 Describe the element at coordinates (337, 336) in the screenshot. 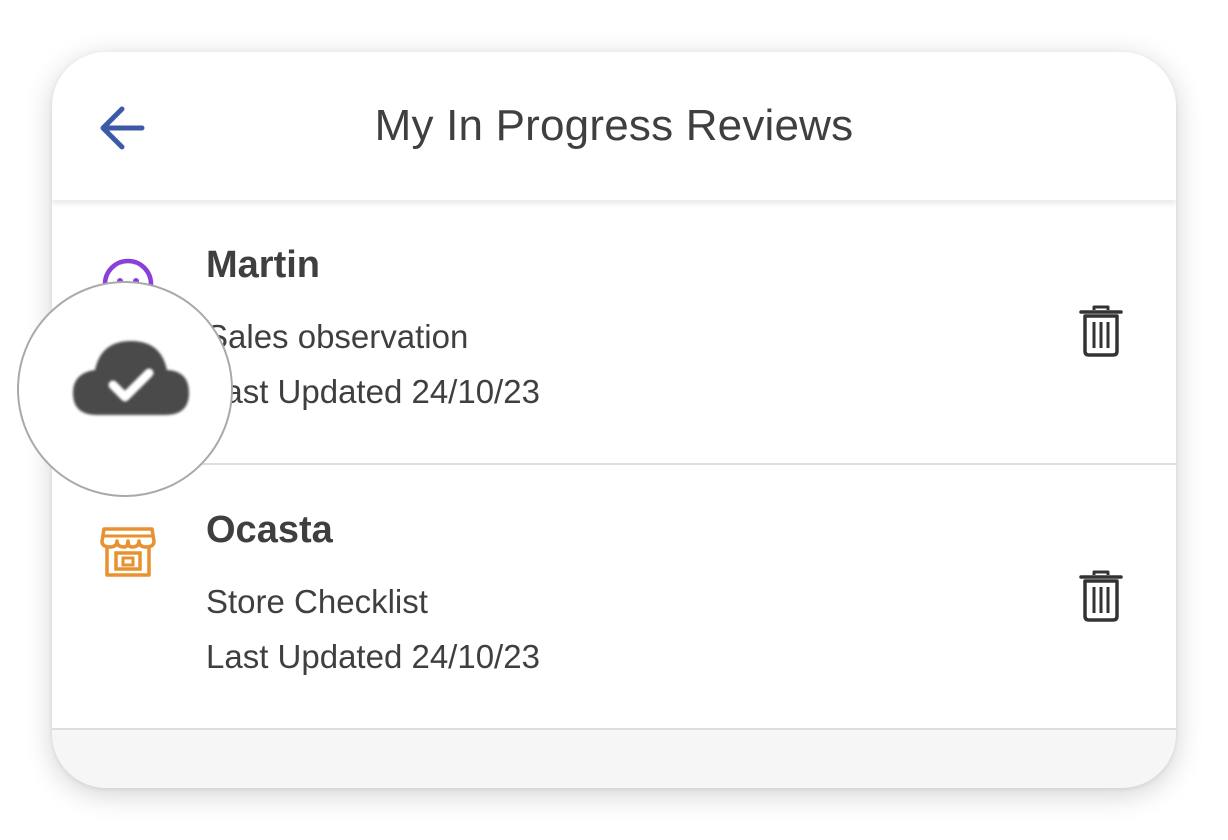

I see `review-type: Sales observation` at that location.